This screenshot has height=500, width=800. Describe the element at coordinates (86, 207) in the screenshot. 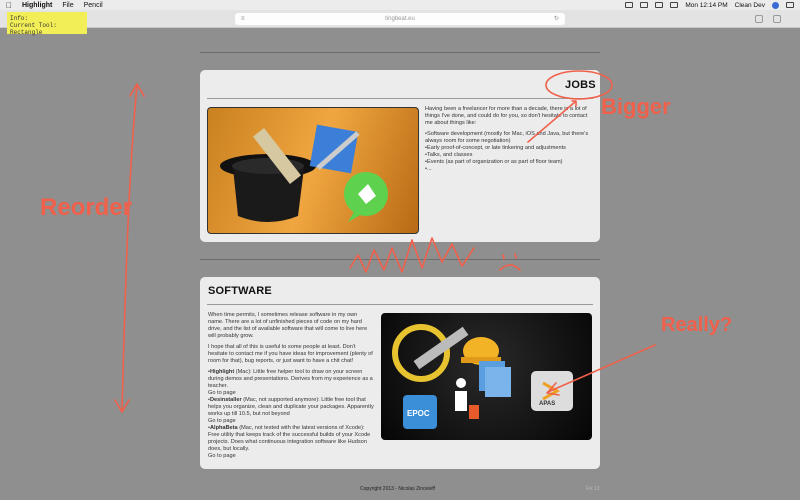

I see `annotation-reorder: Reorder` at that location.